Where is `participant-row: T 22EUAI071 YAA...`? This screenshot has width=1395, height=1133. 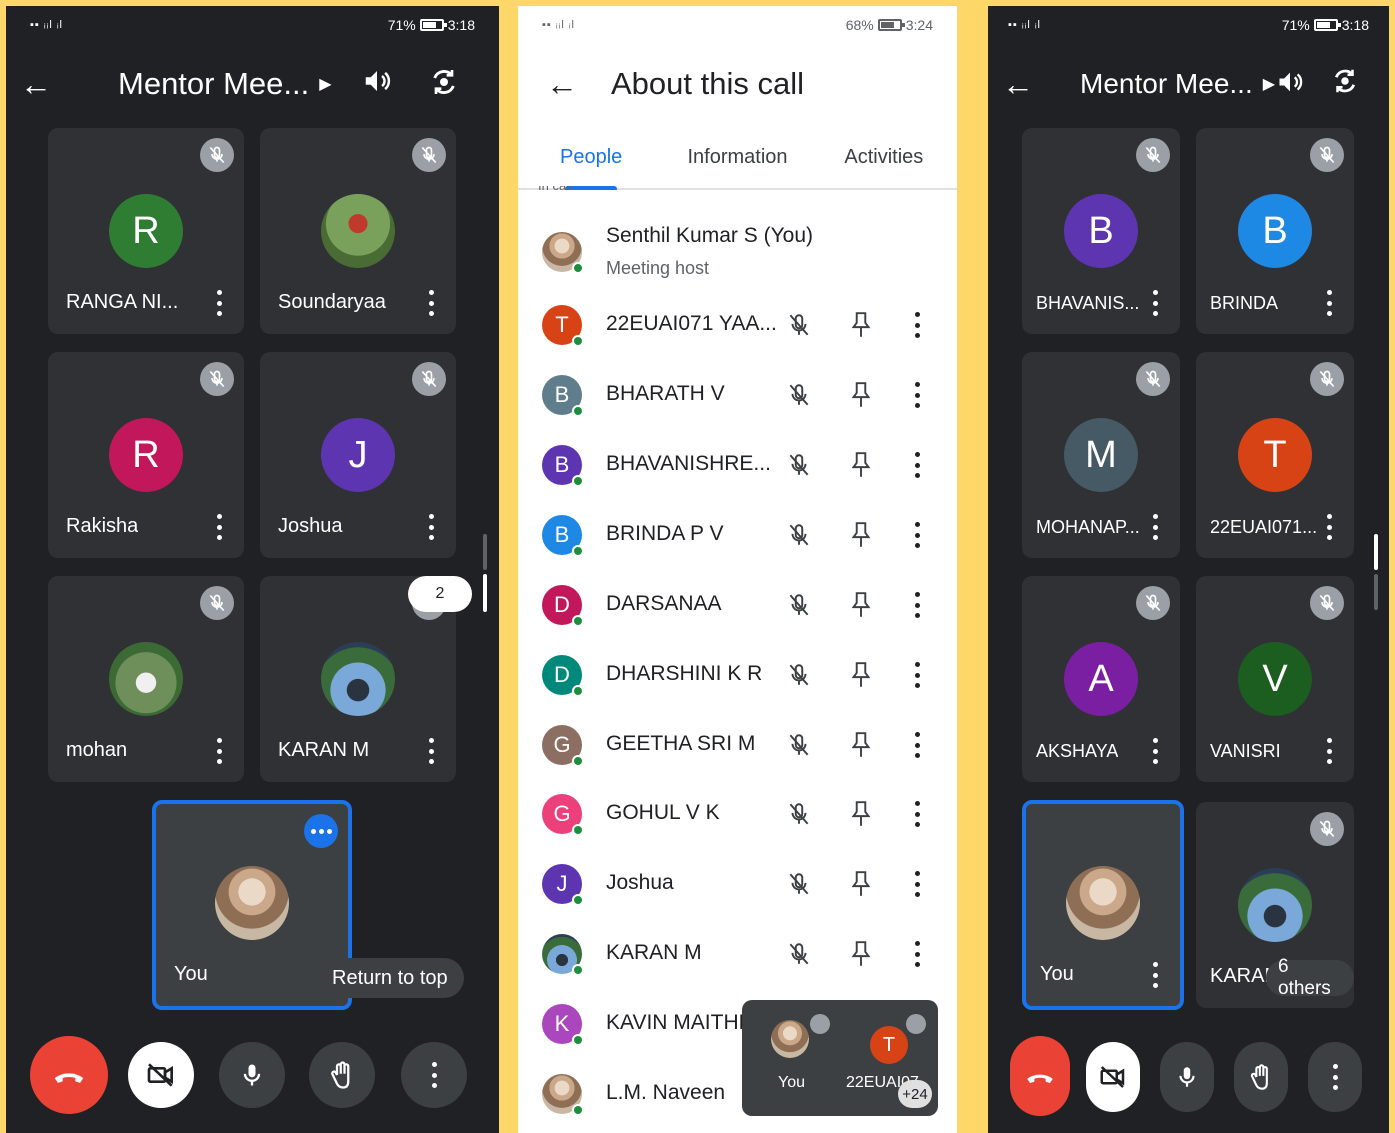 participant-row: T 22EUAI071 YAA... is located at coordinates (737, 325).